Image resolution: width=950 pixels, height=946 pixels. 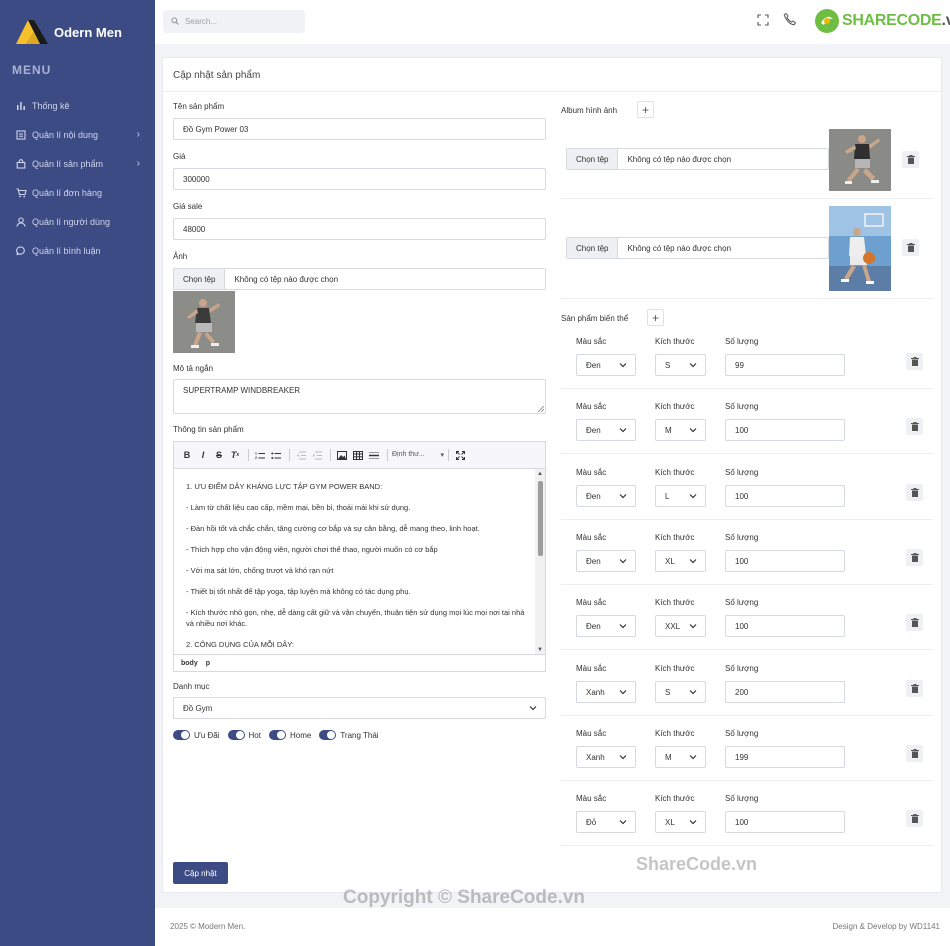 What do you see at coordinates (540, 518) in the screenshot?
I see `editor-scroll-thumb` at bounding box center [540, 518].